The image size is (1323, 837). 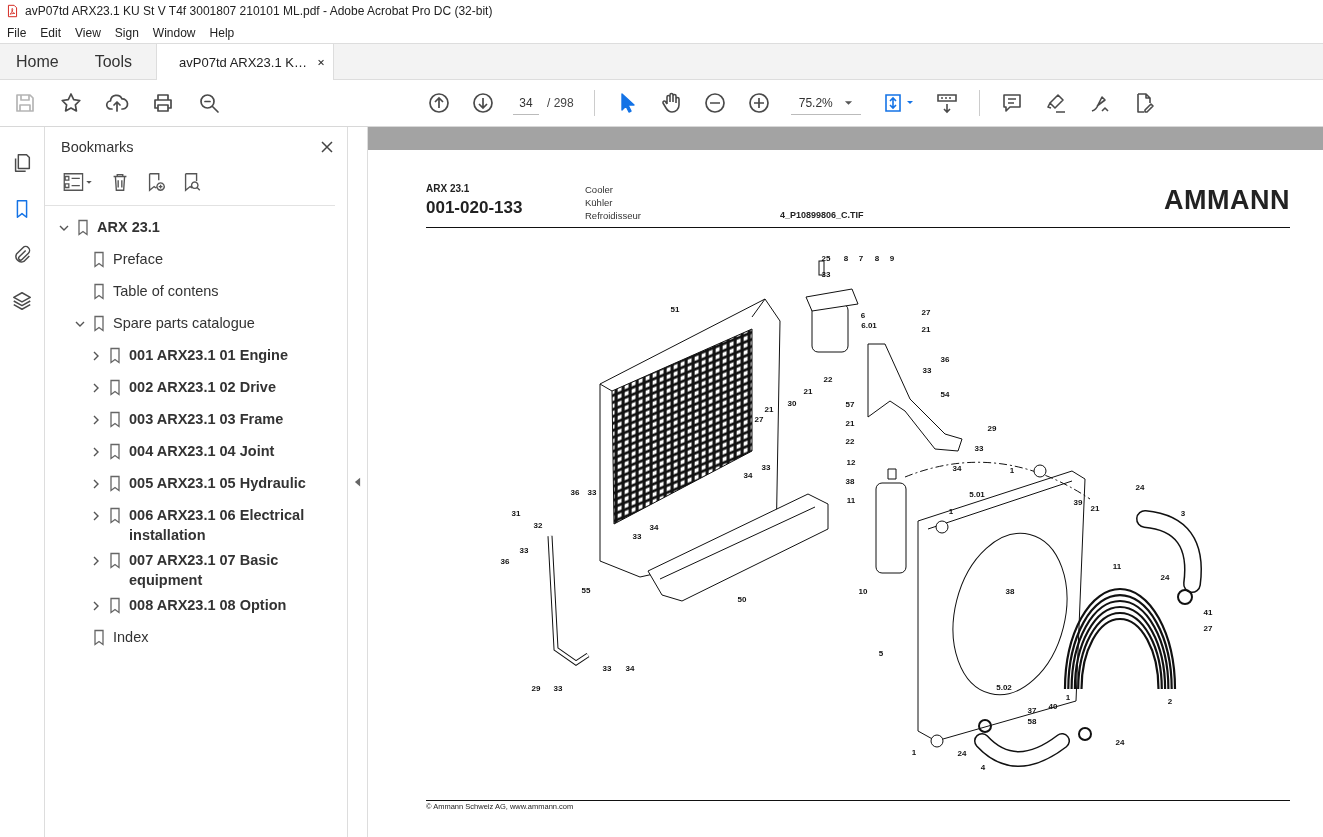 I want to click on drawing-filename: 4_P10899806_C.TIF, so click(x=822, y=215).